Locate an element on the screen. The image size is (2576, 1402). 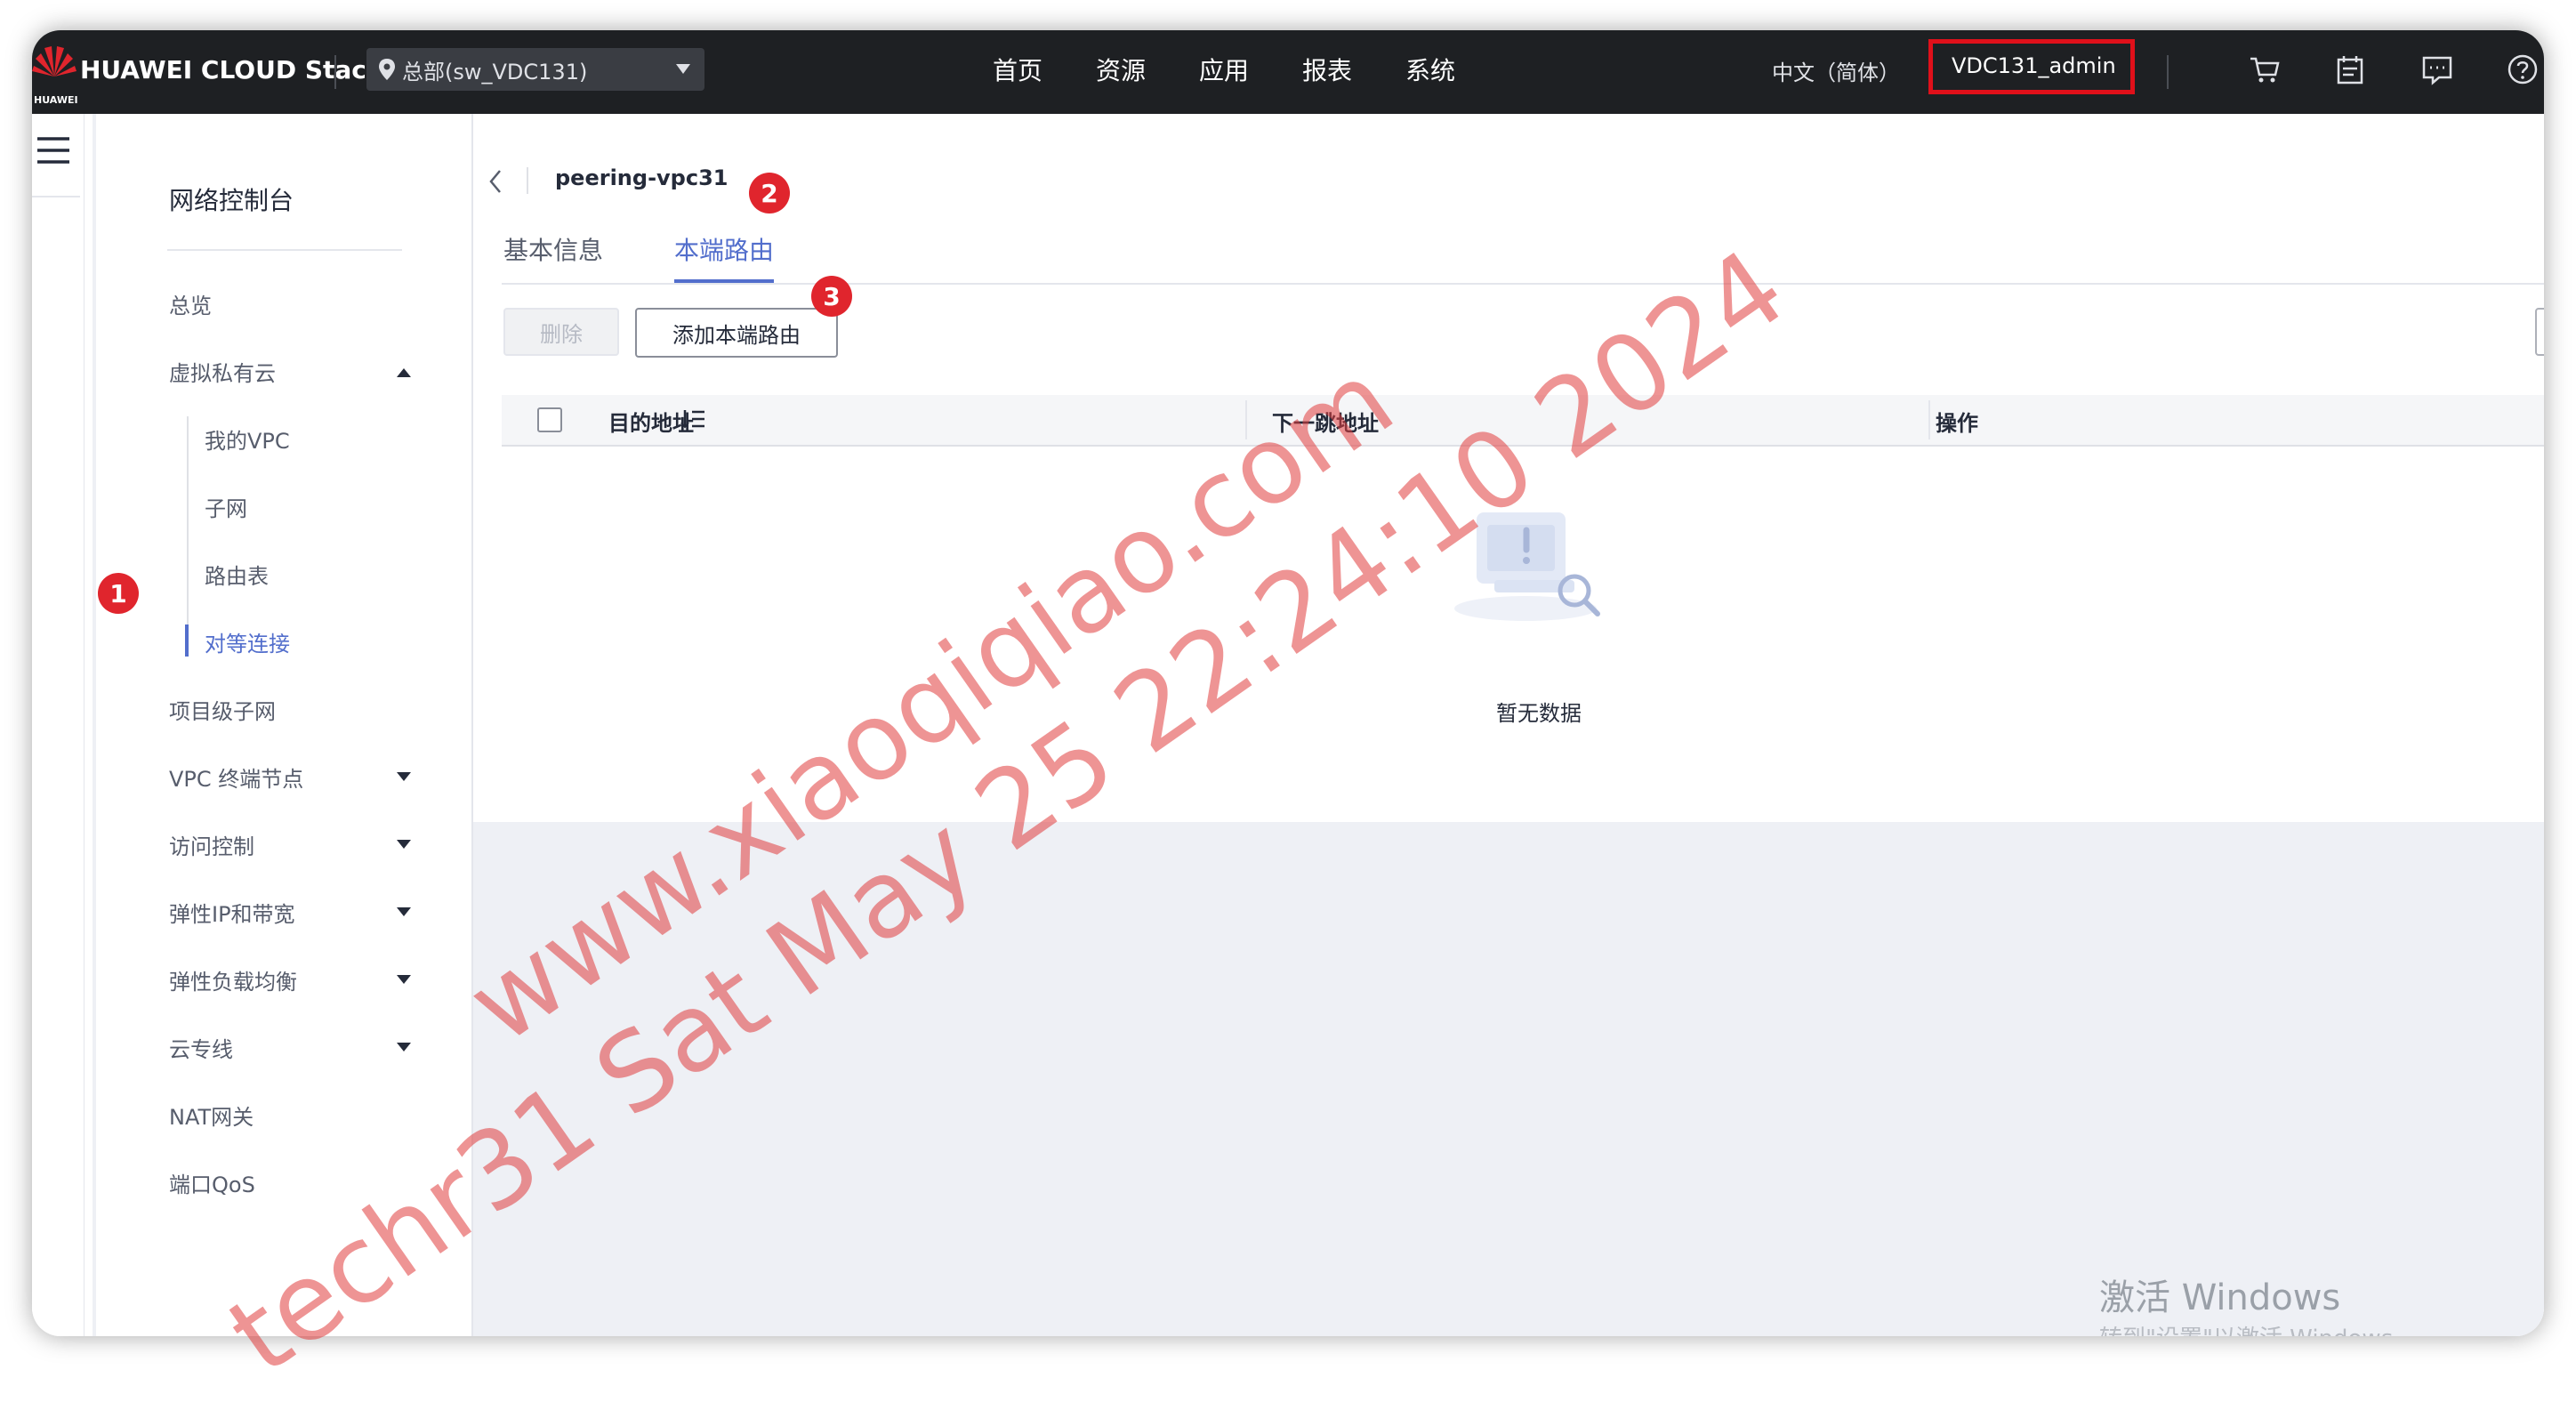
sidebar-title: 网络控制台 is located at coordinates (231, 200).